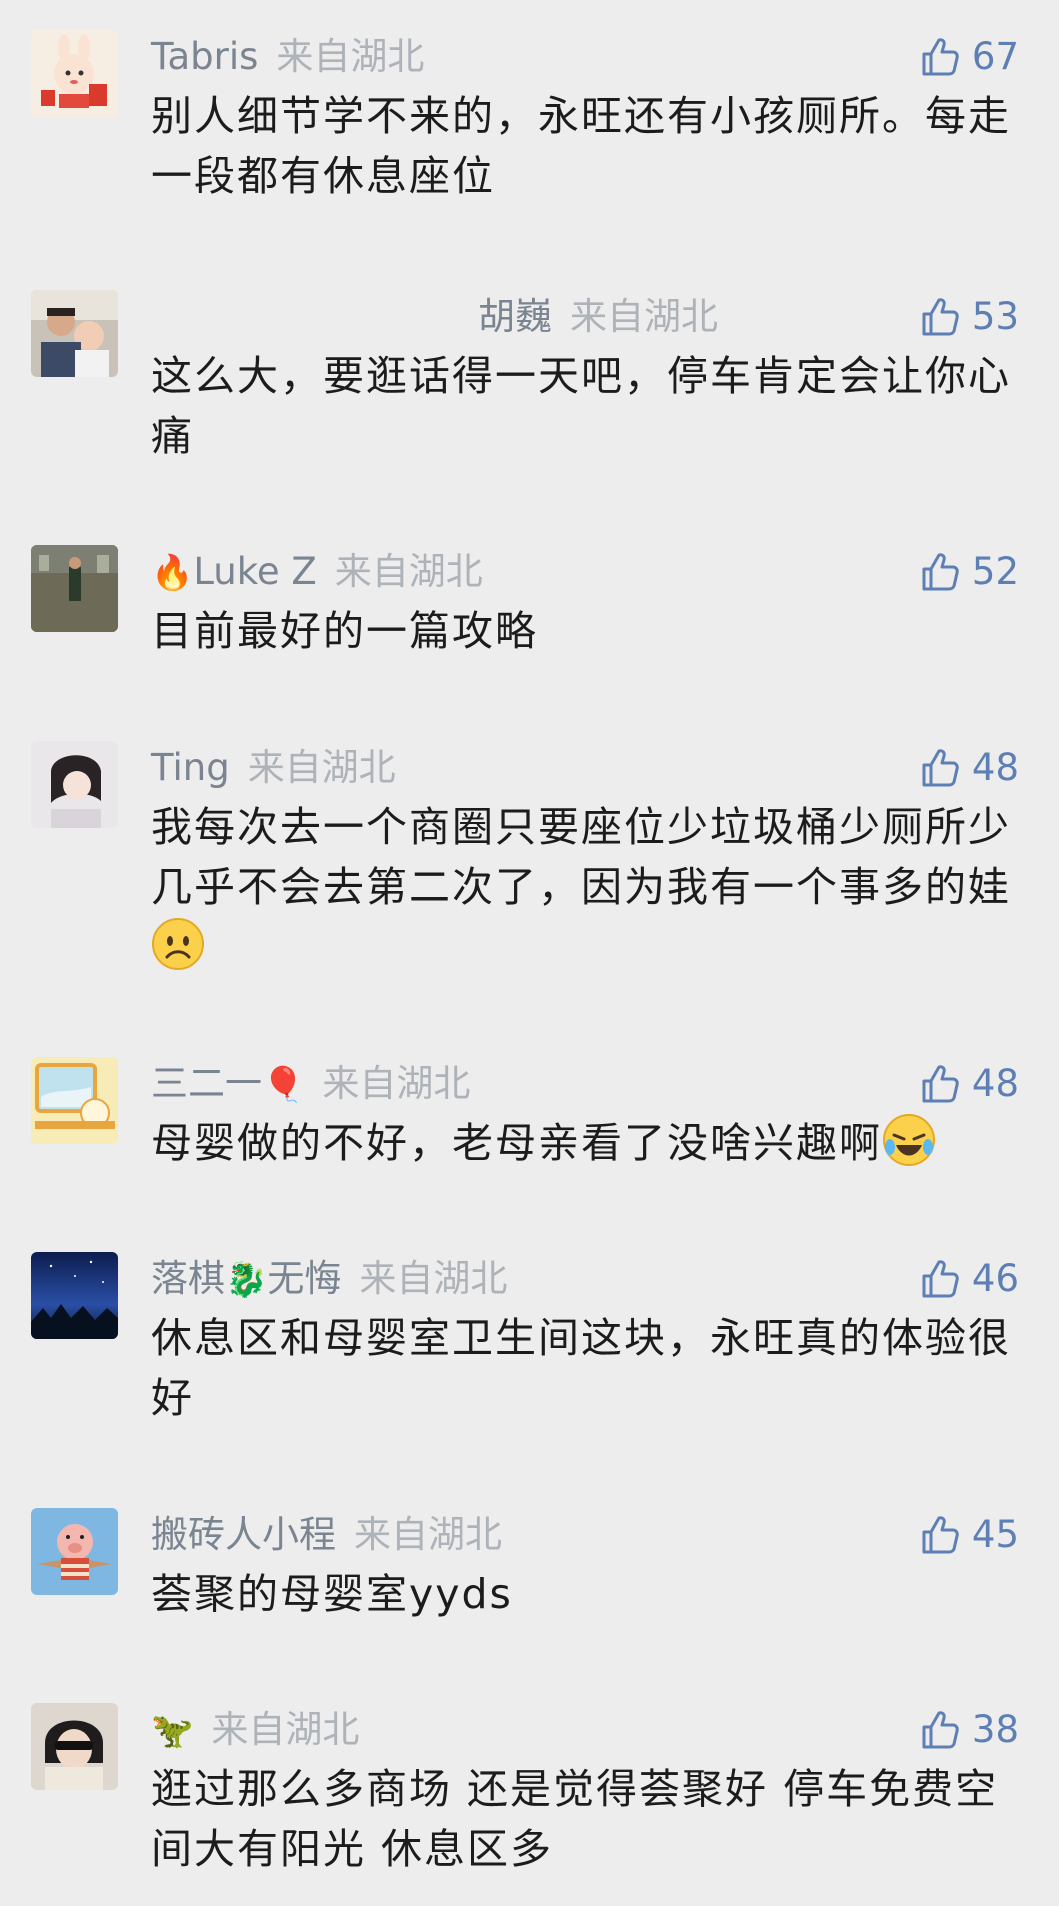 The height and width of the screenshot is (1906, 1059). I want to click on name-row: 🔥Luke Z 来自湖北, so click(317, 572).